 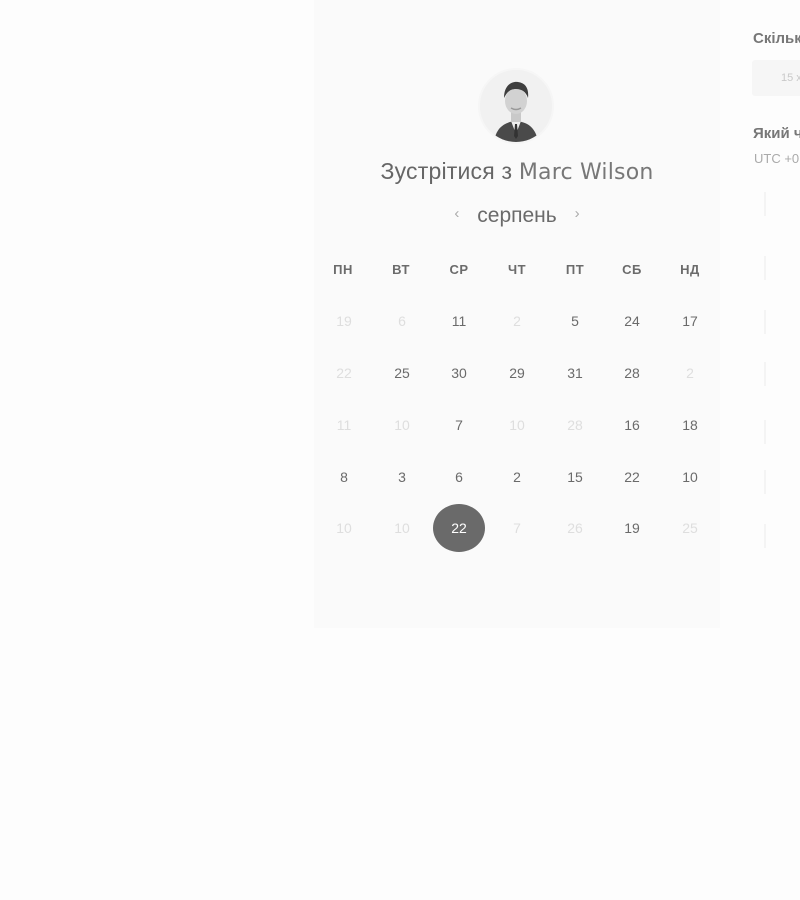 I want to click on weekday-label: СР, so click(x=459, y=269).